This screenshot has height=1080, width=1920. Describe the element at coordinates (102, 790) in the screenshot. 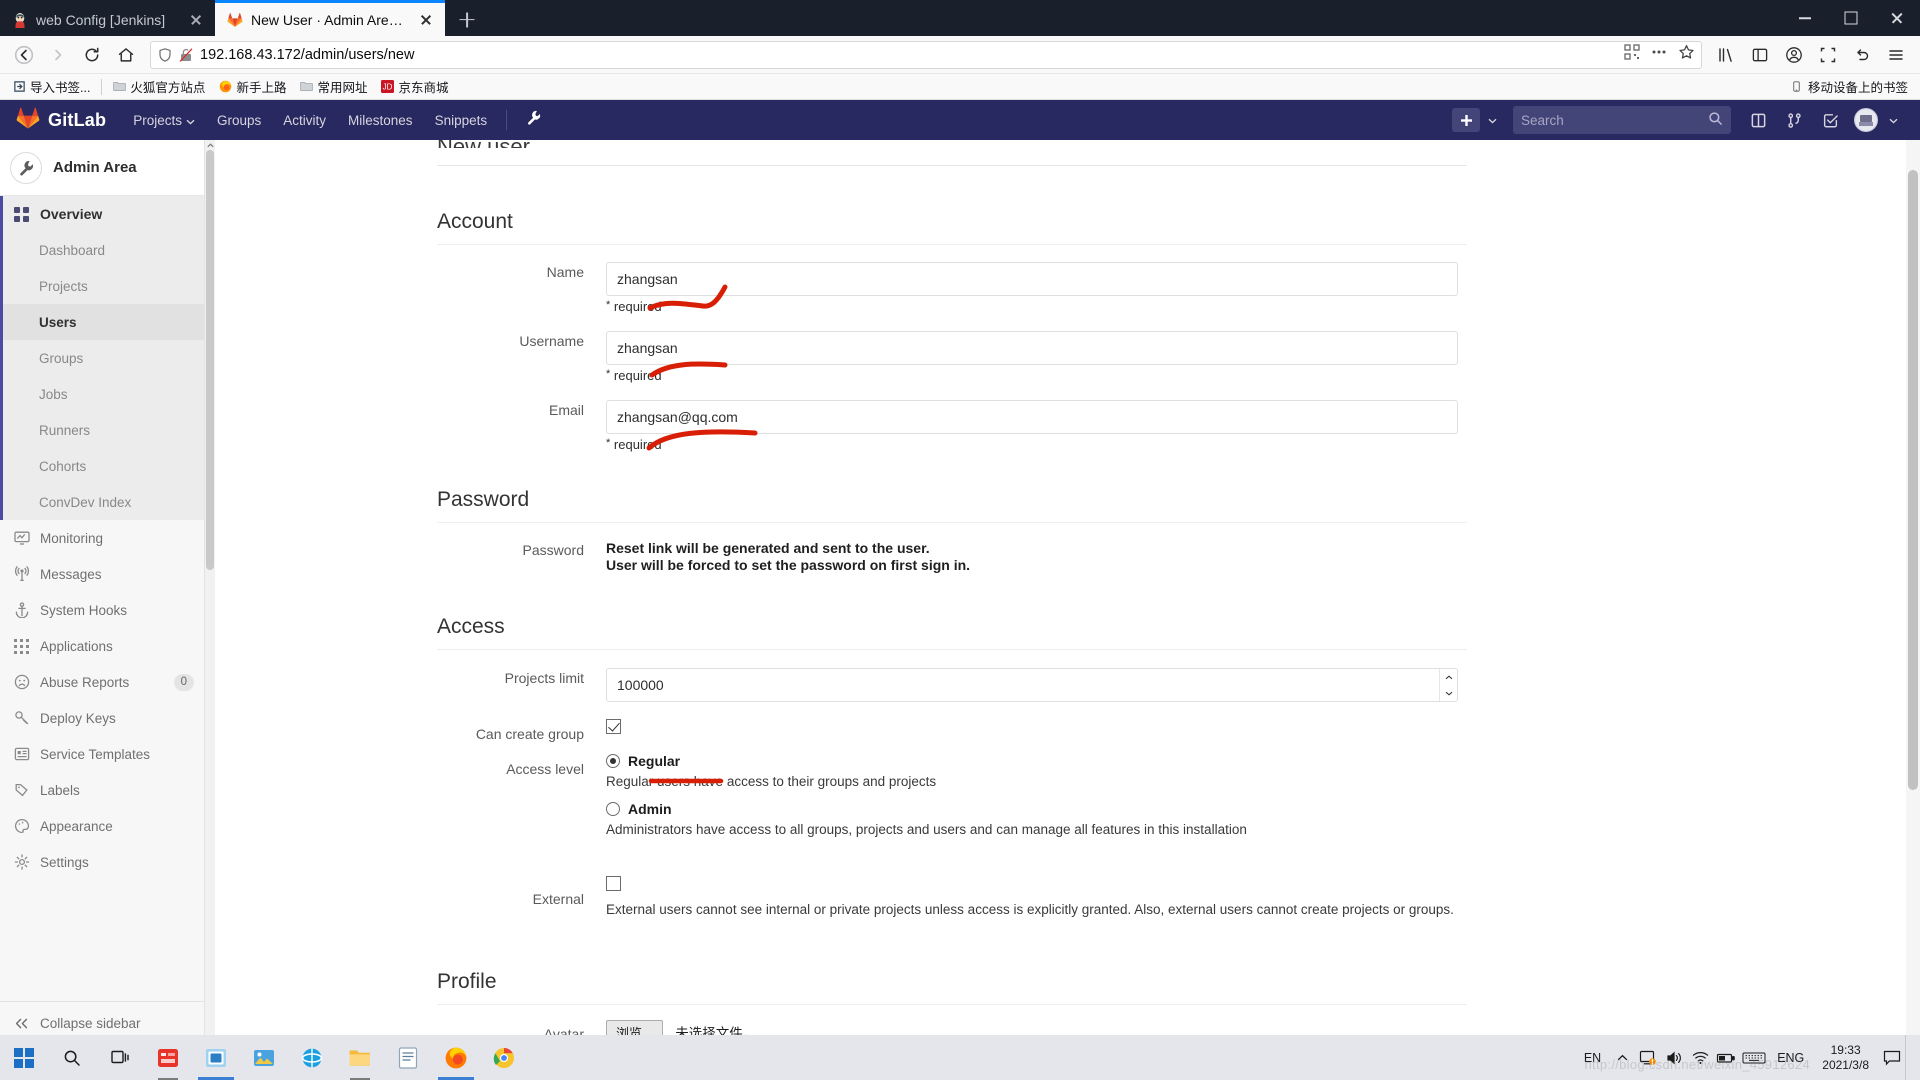

I see `sidebar-item-labels: Labels` at that location.